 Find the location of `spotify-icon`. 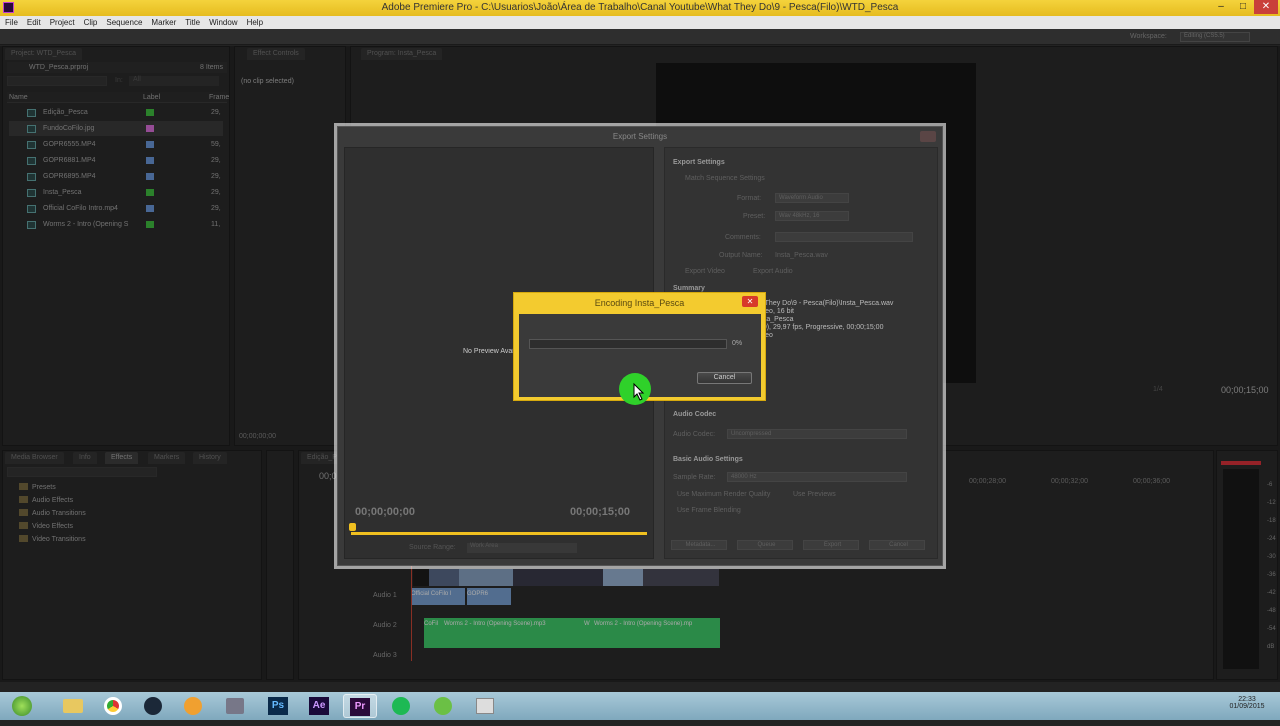

spotify-icon is located at coordinates (401, 706).